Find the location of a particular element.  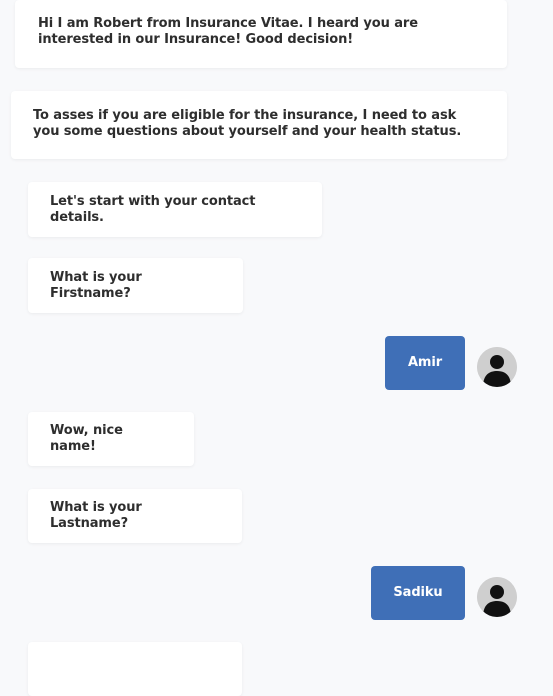

bot-message-text: What is your Lastname? is located at coordinates (96, 515).